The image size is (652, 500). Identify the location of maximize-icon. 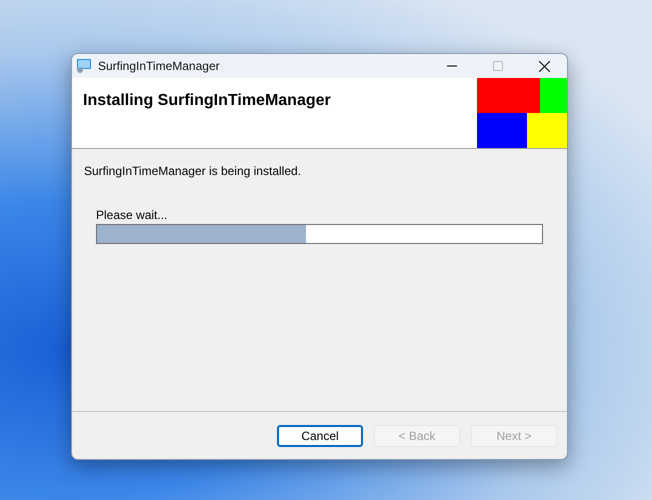
(498, 66).